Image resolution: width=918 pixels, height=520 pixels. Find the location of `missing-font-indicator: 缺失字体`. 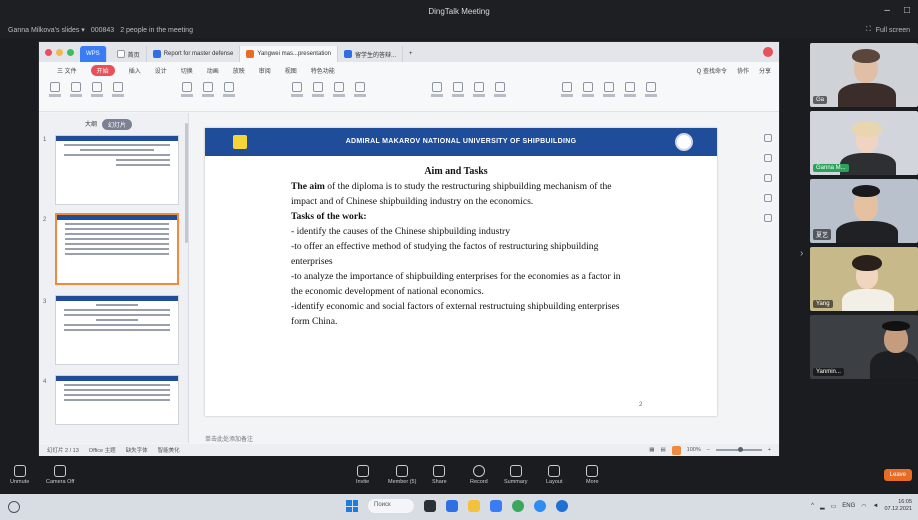

missing-font-indicator: 缺失字体 is located at coordinates (137, 450).